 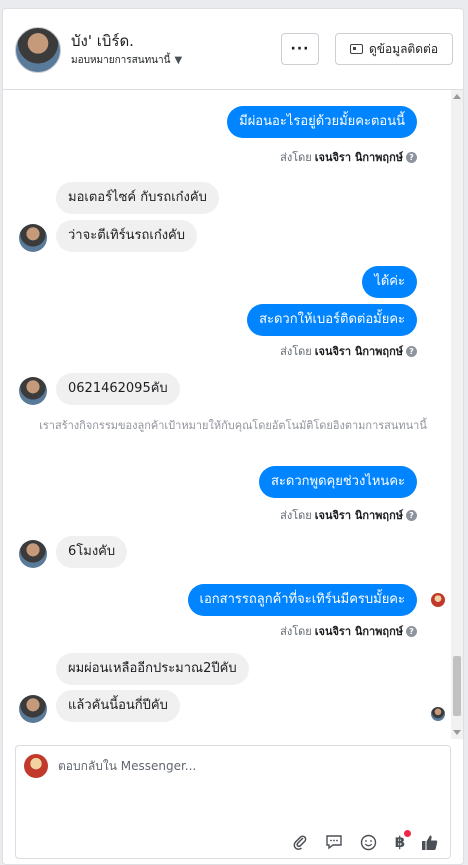 I want to click on contact-card-icon, so click(x=356, y=49).